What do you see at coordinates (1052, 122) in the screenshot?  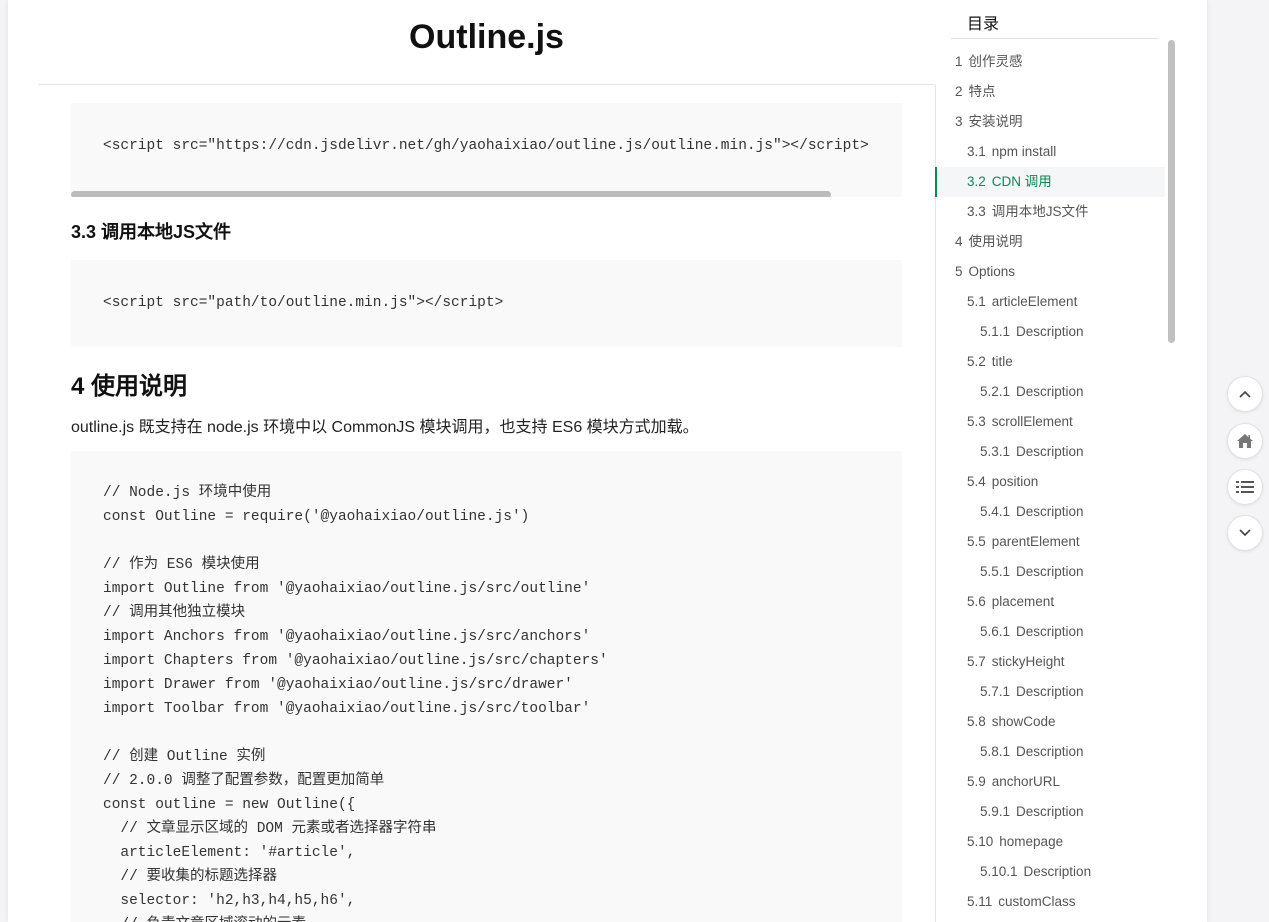 I see `toc-item: 3 安装说明` at bounding box center [1052, 122].